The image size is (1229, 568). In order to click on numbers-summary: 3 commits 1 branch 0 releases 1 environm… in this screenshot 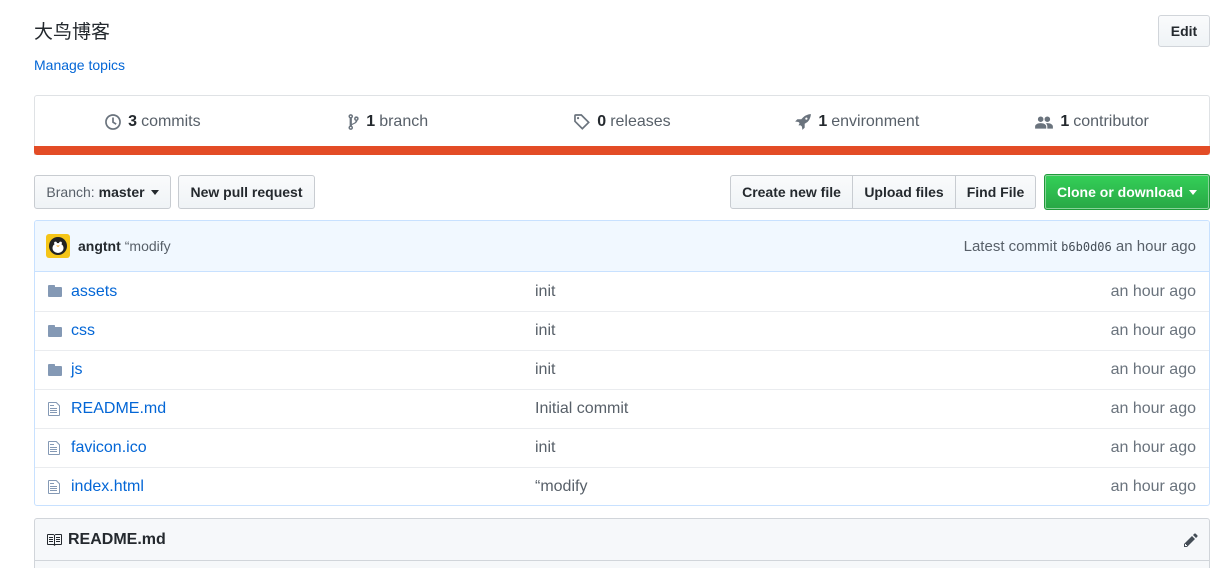, I will do `click(622, 125)`.